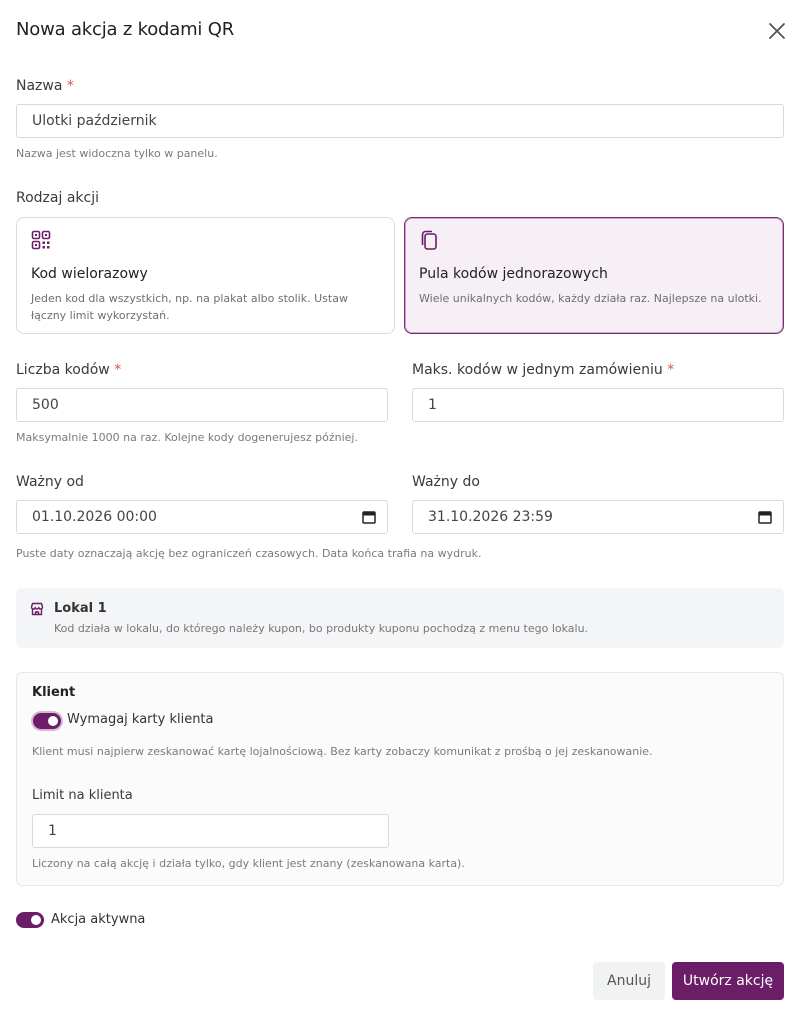 This screenshot has width=800, height=1016. I want to click on valid-from-label: Ważny od, so click(50, 482).